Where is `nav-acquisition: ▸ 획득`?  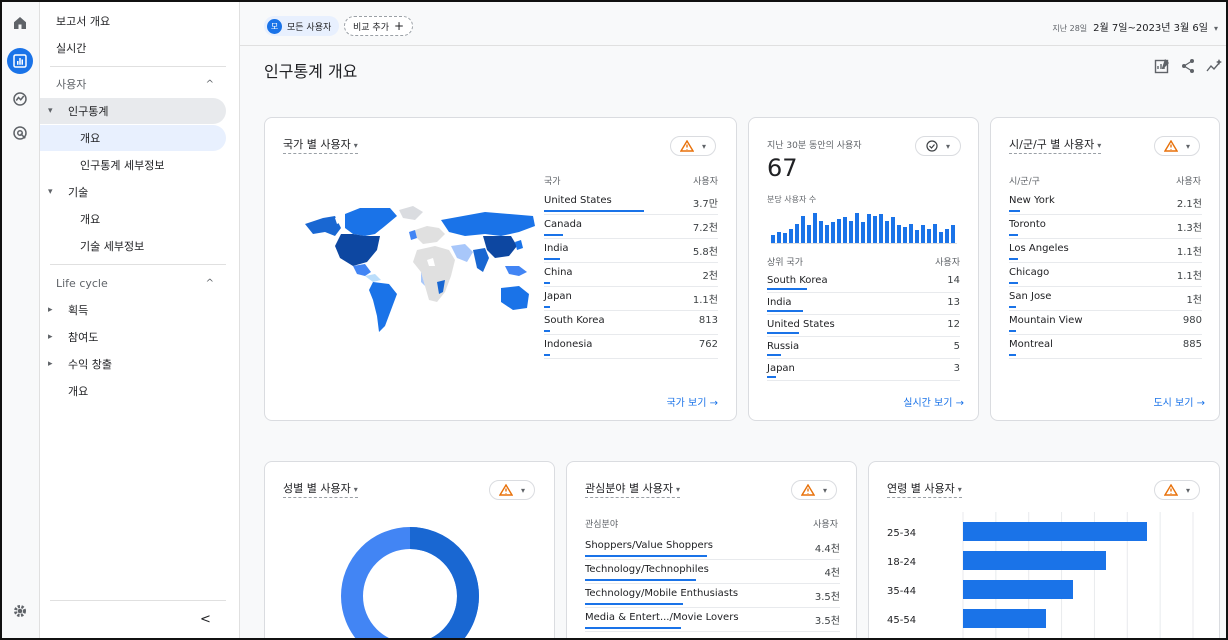 nav-acquisition: ▸ 획득 is located at coordinates (133, 310).